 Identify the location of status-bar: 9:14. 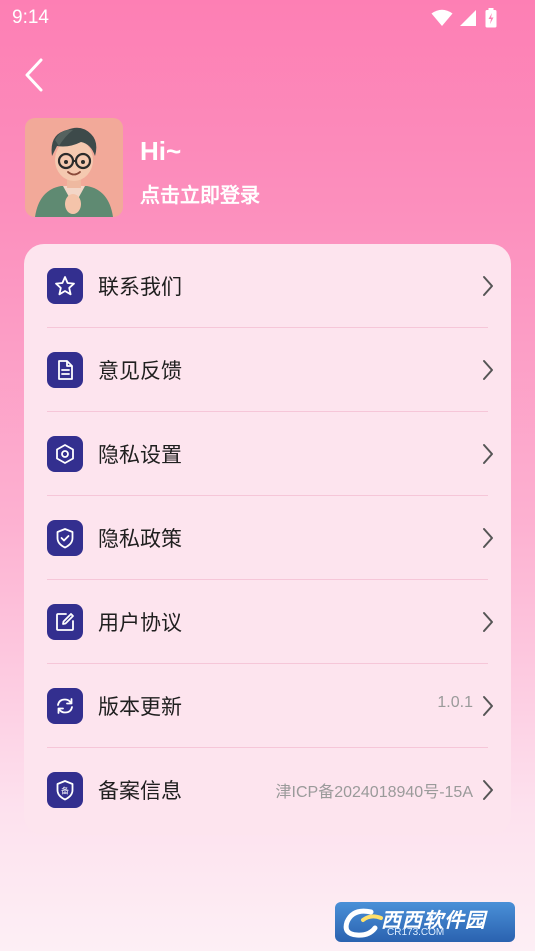
(267, 18).